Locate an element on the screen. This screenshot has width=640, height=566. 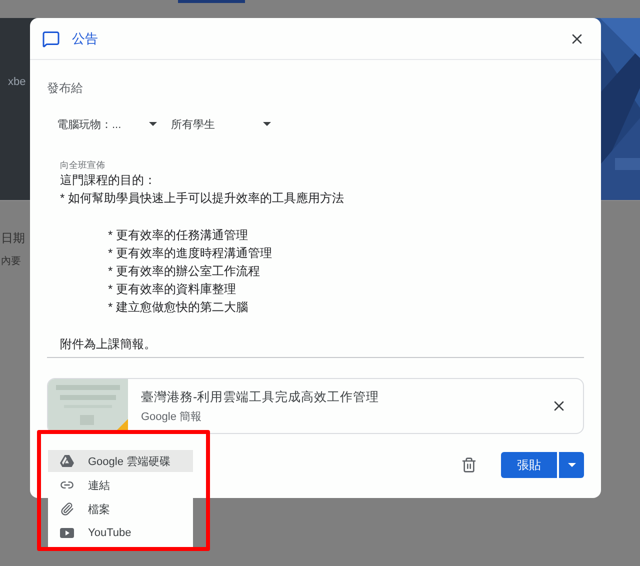
trash-icon is located at coordinates (469, 465).